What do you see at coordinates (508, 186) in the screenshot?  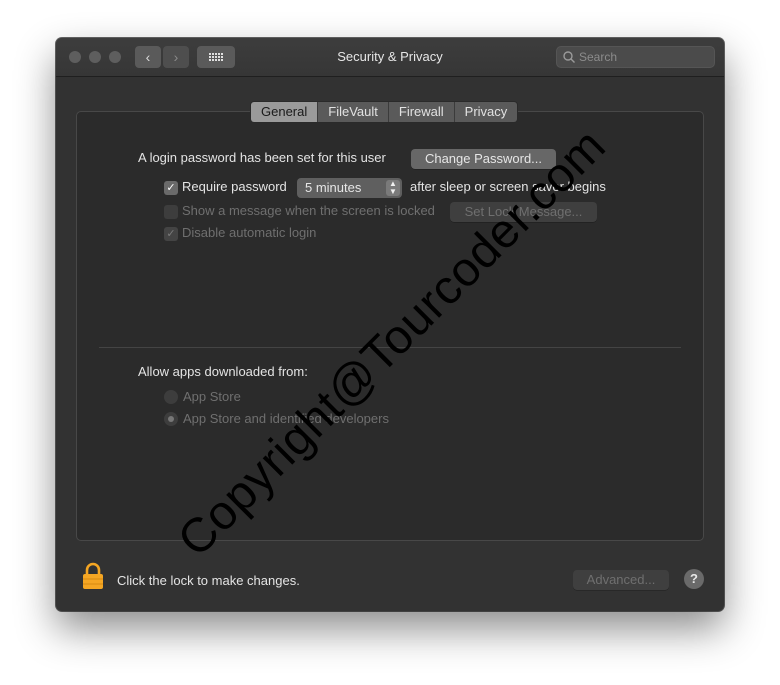 I see `require-password-suffix: after sleep or screen saver begins` at bounding box center [508, 186].